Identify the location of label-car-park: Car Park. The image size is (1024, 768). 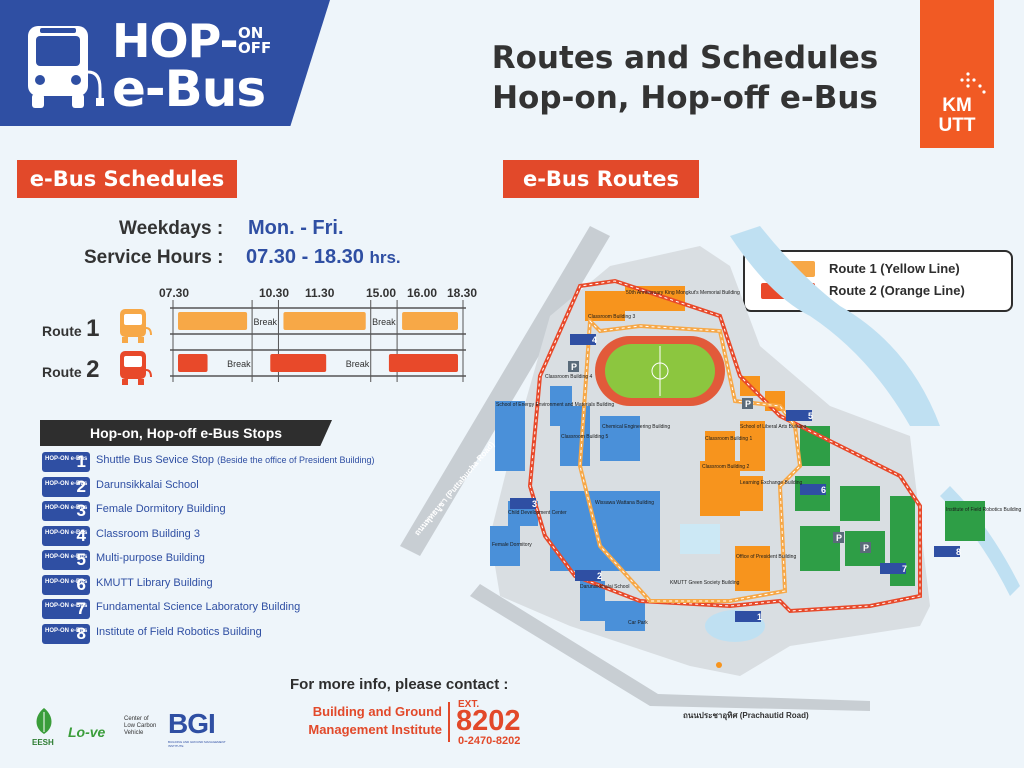
(638, 623).